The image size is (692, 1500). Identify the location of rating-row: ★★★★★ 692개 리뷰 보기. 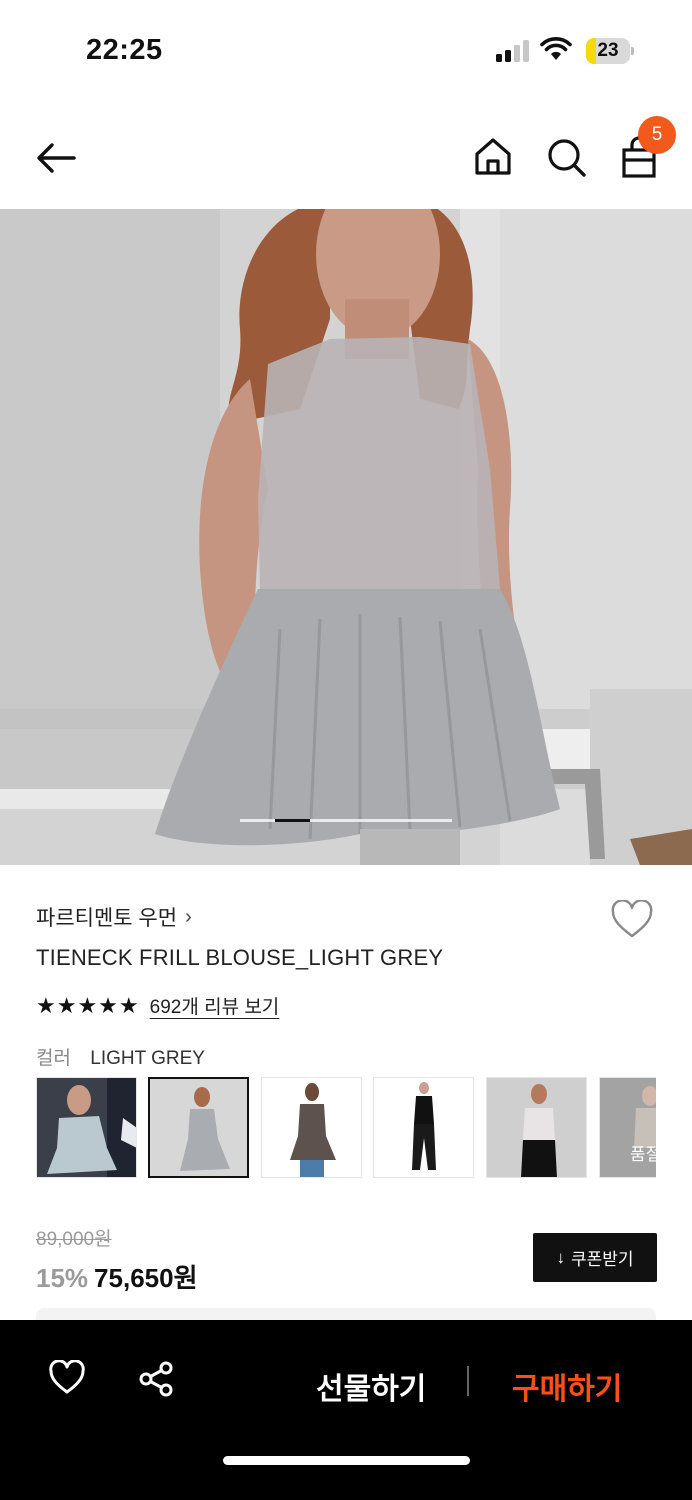
(157, 1005).